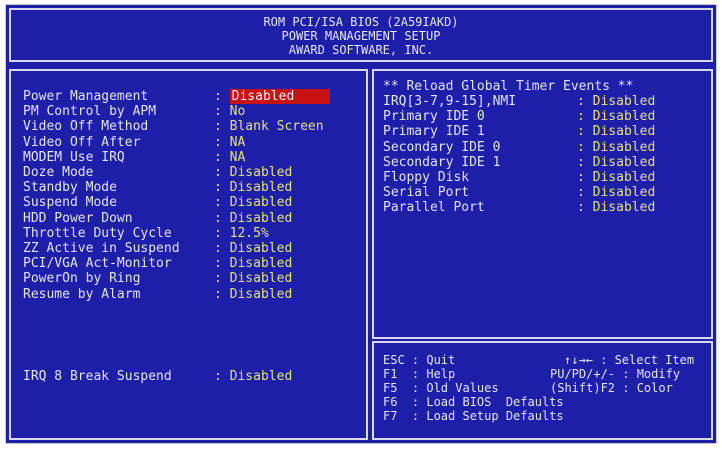 The height and width of the screenshot is (451, 722). What do you see at coordinates (441, 388) in the screenshot?
I see `key-f5: F5 : Old Values` at bounding box center [441, 388].